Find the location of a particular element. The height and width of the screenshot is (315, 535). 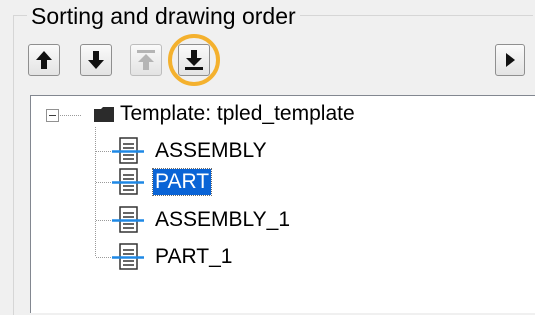

move-up-button is located at coordinates (44, 60).